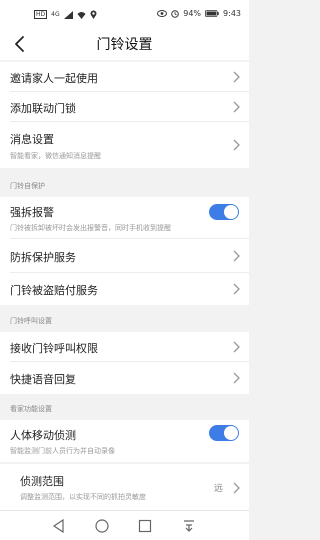  What do you see at coordinates (43, 435) in the screenshot?
I see `motion-detection-label: 人体移动侦测` at bounding box center [43, 435].